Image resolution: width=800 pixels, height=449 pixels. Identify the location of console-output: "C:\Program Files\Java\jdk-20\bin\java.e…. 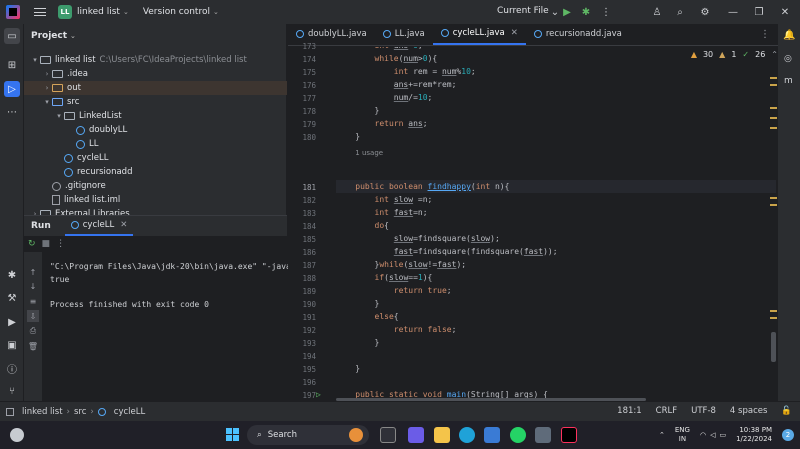
(173, 286).